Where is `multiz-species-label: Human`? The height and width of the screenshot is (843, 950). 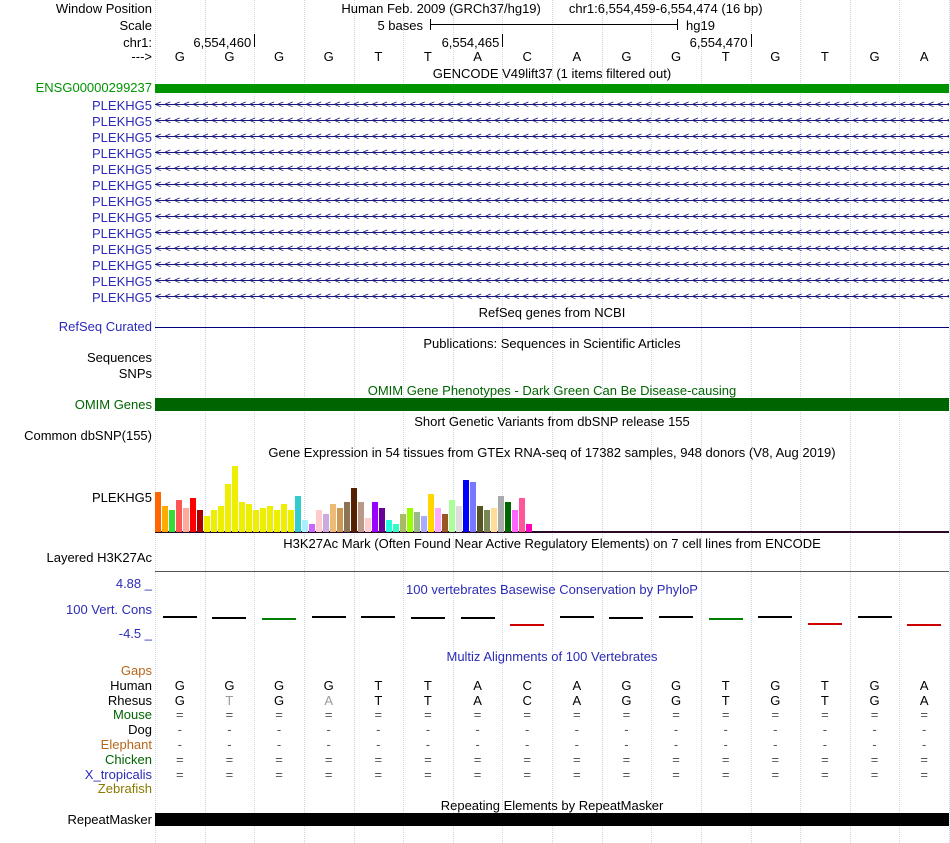 multiz-species-label: Human is located at coordinates (76, 685).